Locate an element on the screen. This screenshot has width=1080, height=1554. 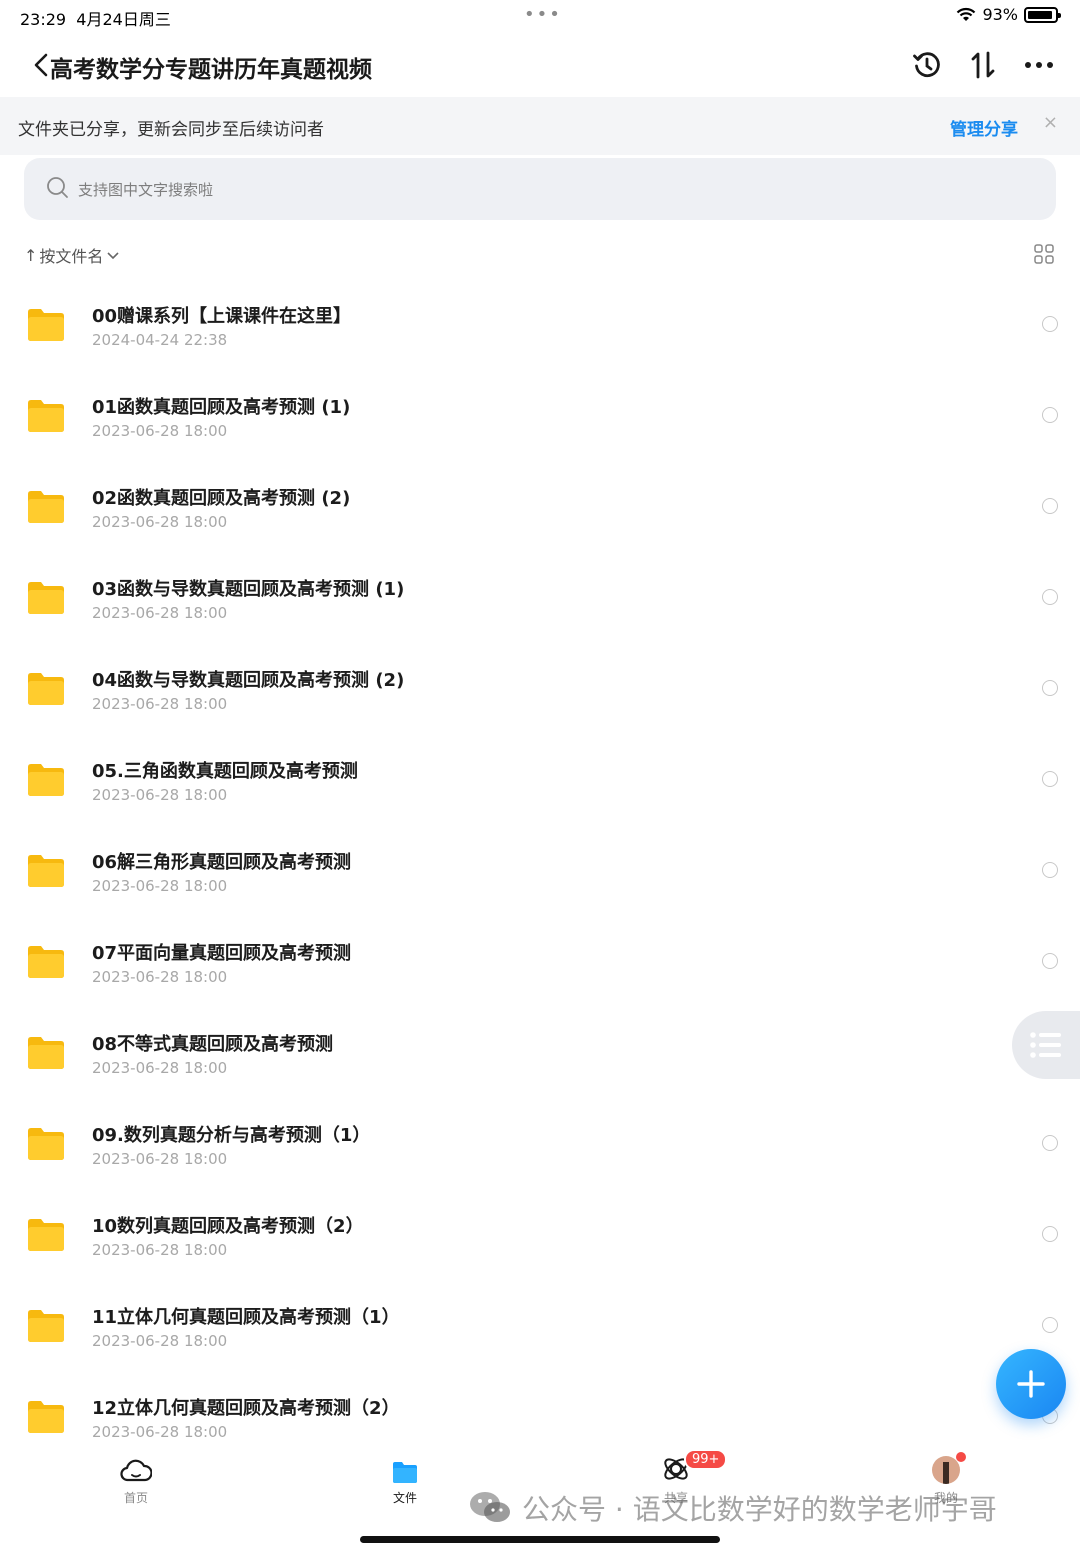
sort-row: ↑ 按文件名 is located at coordinates (540, 255).